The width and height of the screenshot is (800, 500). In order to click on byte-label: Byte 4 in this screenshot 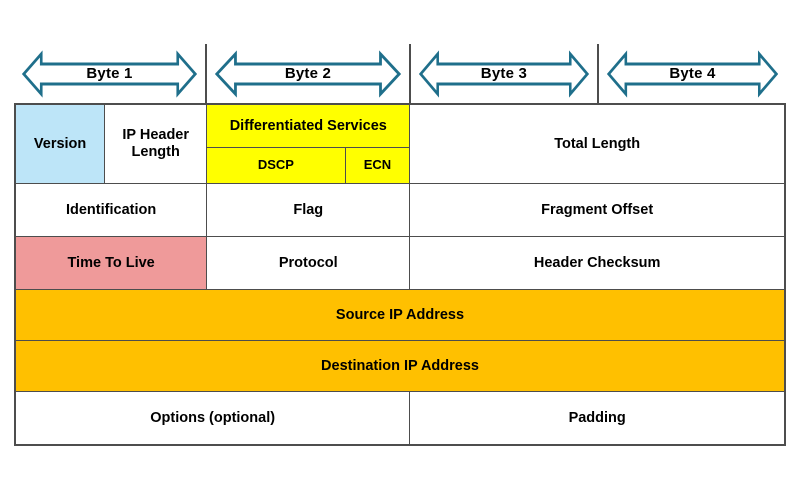, I will do `click(692, 73)`.